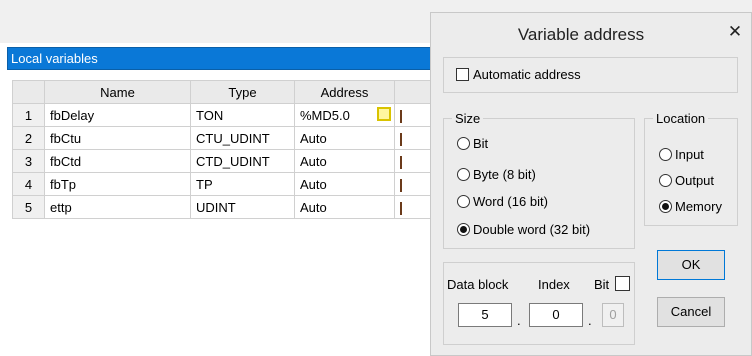 This screenshot has width=752, height=356. What do you see at coordinates (478, 284) in the screenshot?
I see `data-block-label: Data block` at bounding box center [478, 284].